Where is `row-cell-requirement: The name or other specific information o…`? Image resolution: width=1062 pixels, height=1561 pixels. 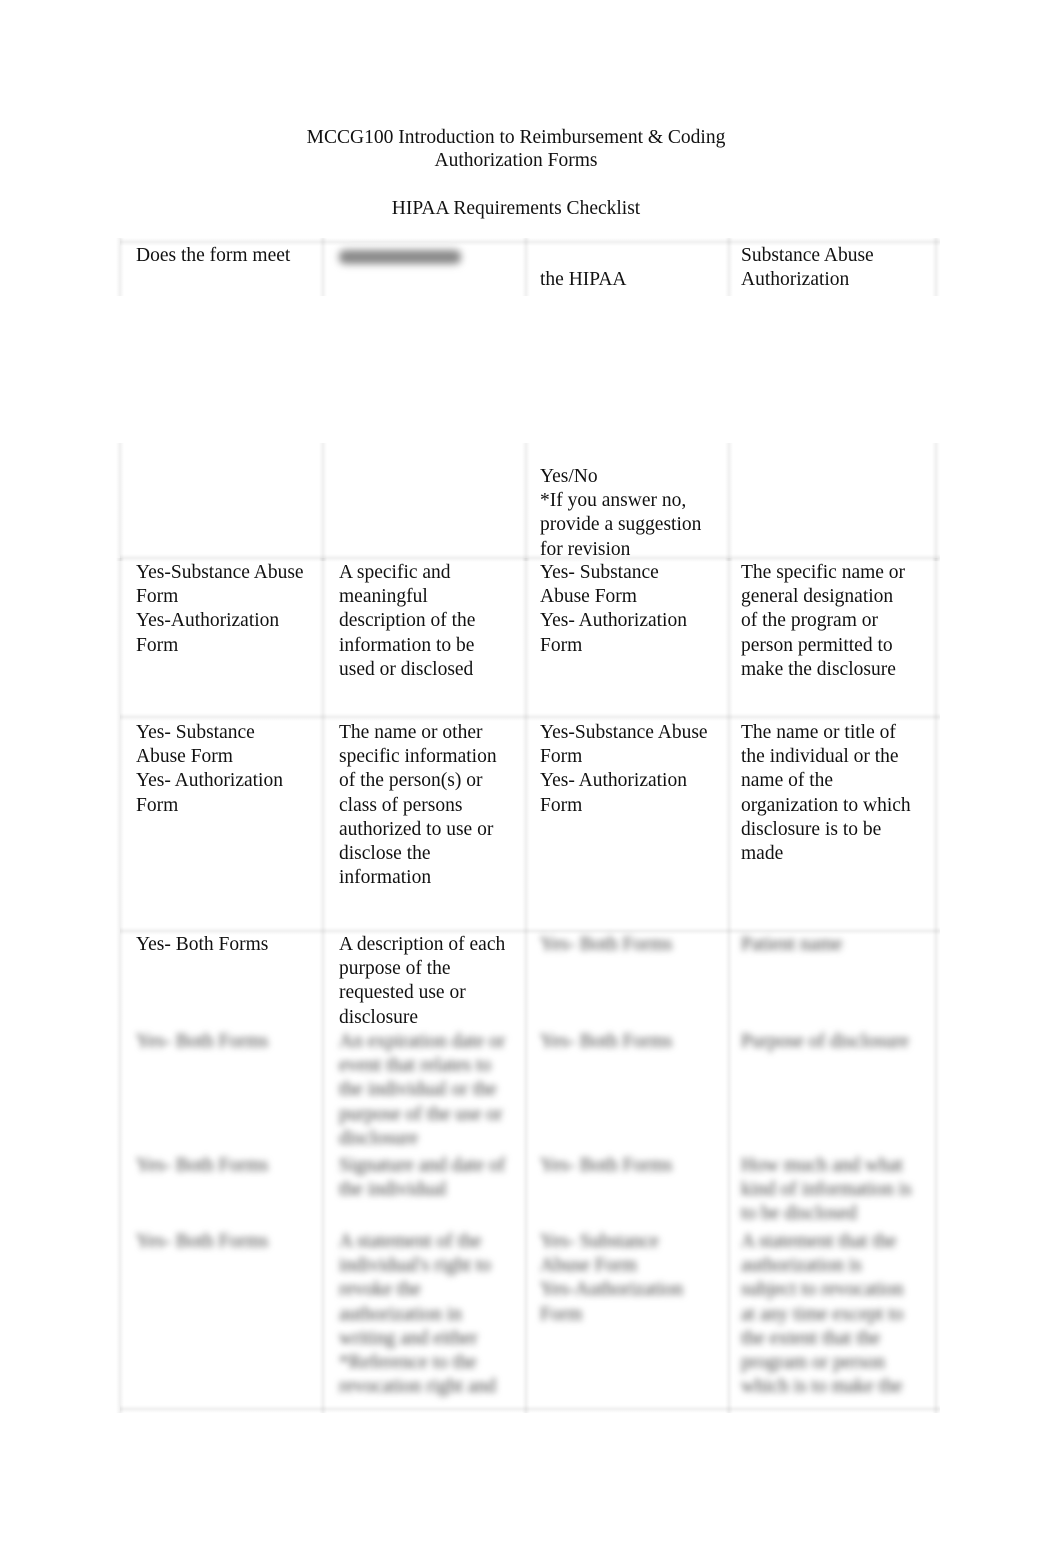
row-cell-requirement: The name or other specific information o… is located at coordinates (418, 805).